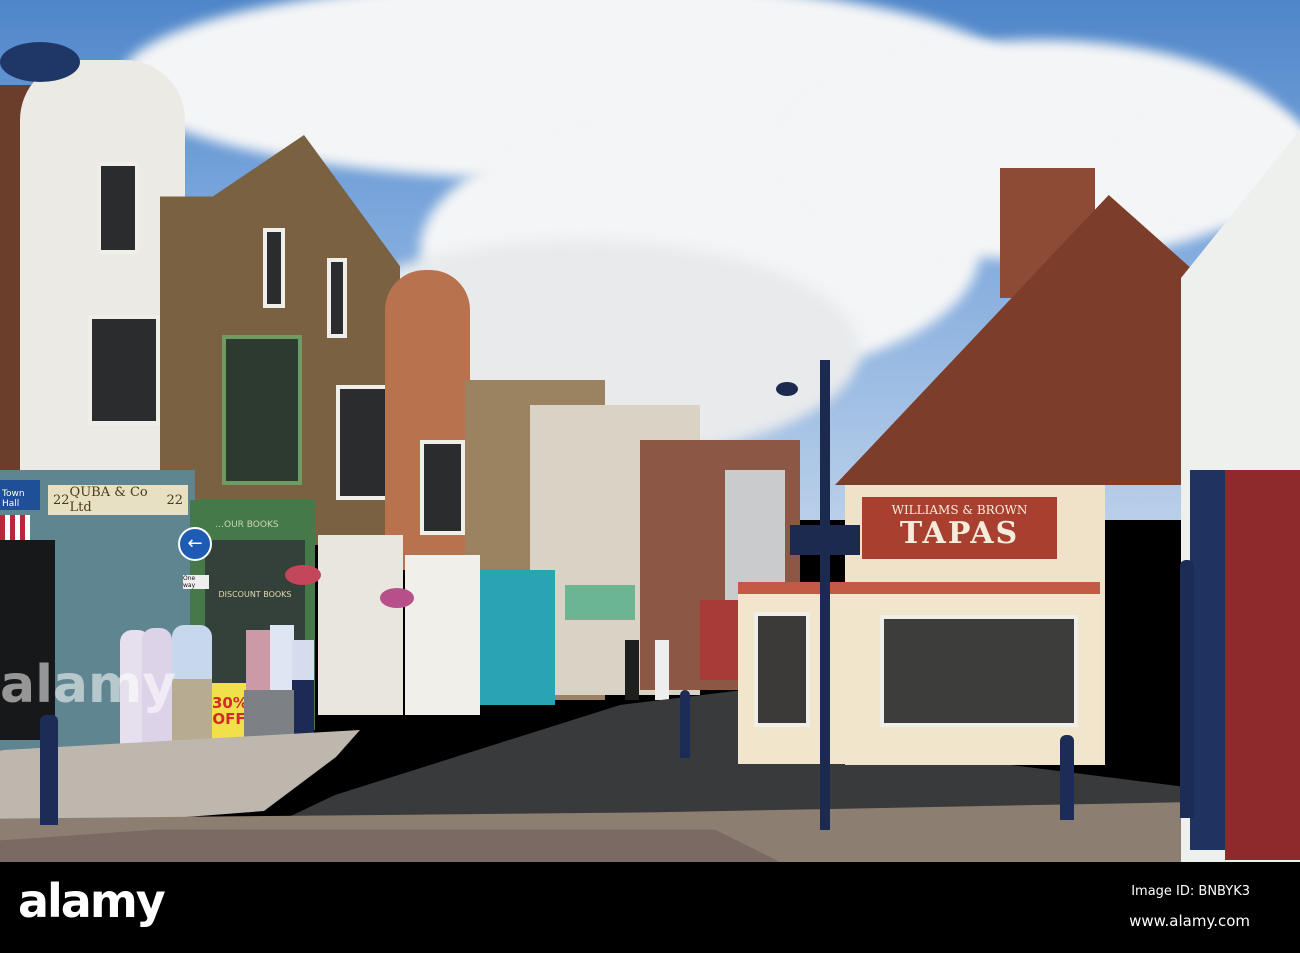  What do you see at coordinates (108, 500) in the screenshot?
I see `quba-name: QUBA & Co Ltd` at bounding box center [108, 500].